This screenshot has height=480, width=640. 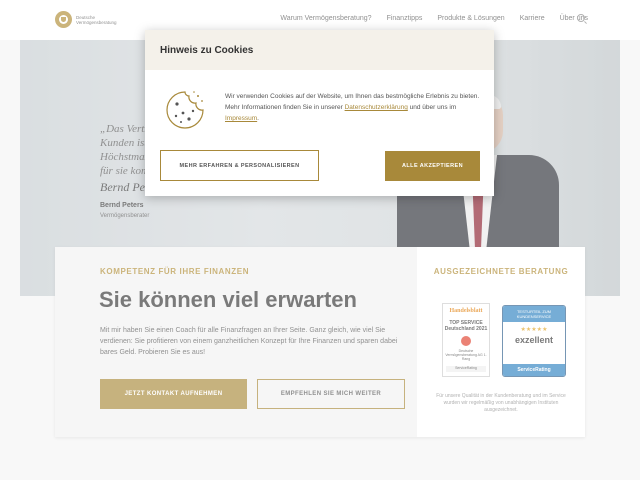 I want to click on imprint-link: Impressum, so click(x=241, y=118).